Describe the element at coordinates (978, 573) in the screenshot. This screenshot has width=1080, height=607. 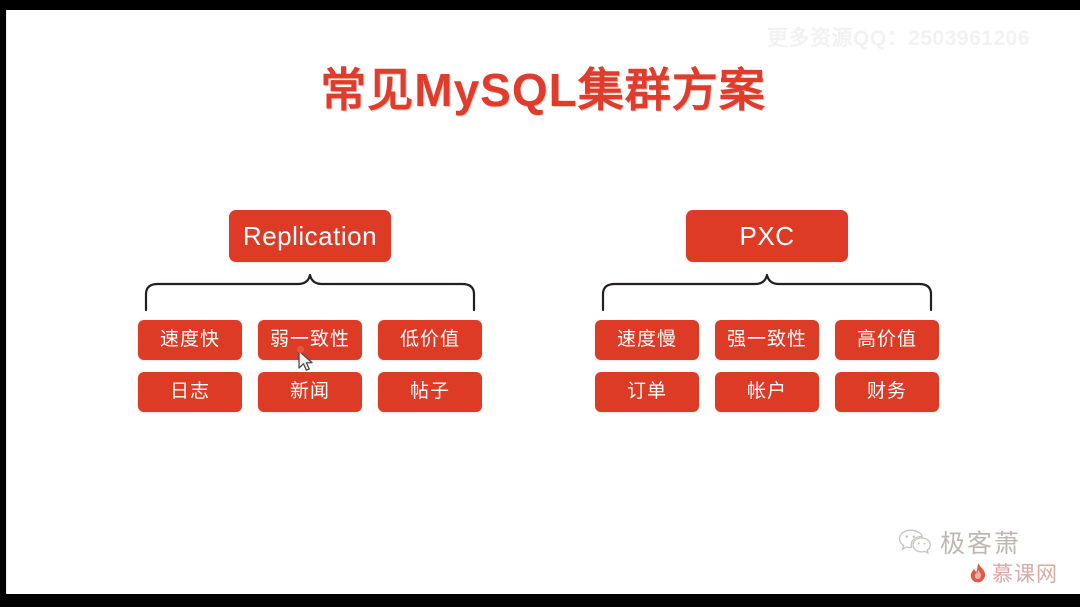
I see `flame-icon` at that location.